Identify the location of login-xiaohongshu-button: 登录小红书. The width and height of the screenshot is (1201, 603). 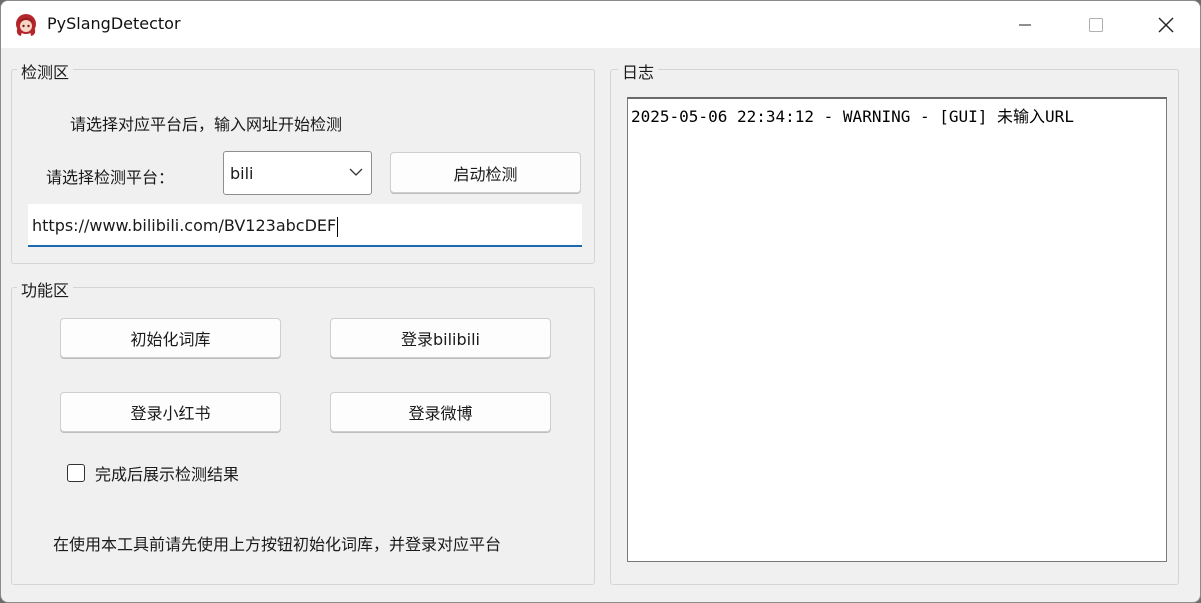
(170, 412).